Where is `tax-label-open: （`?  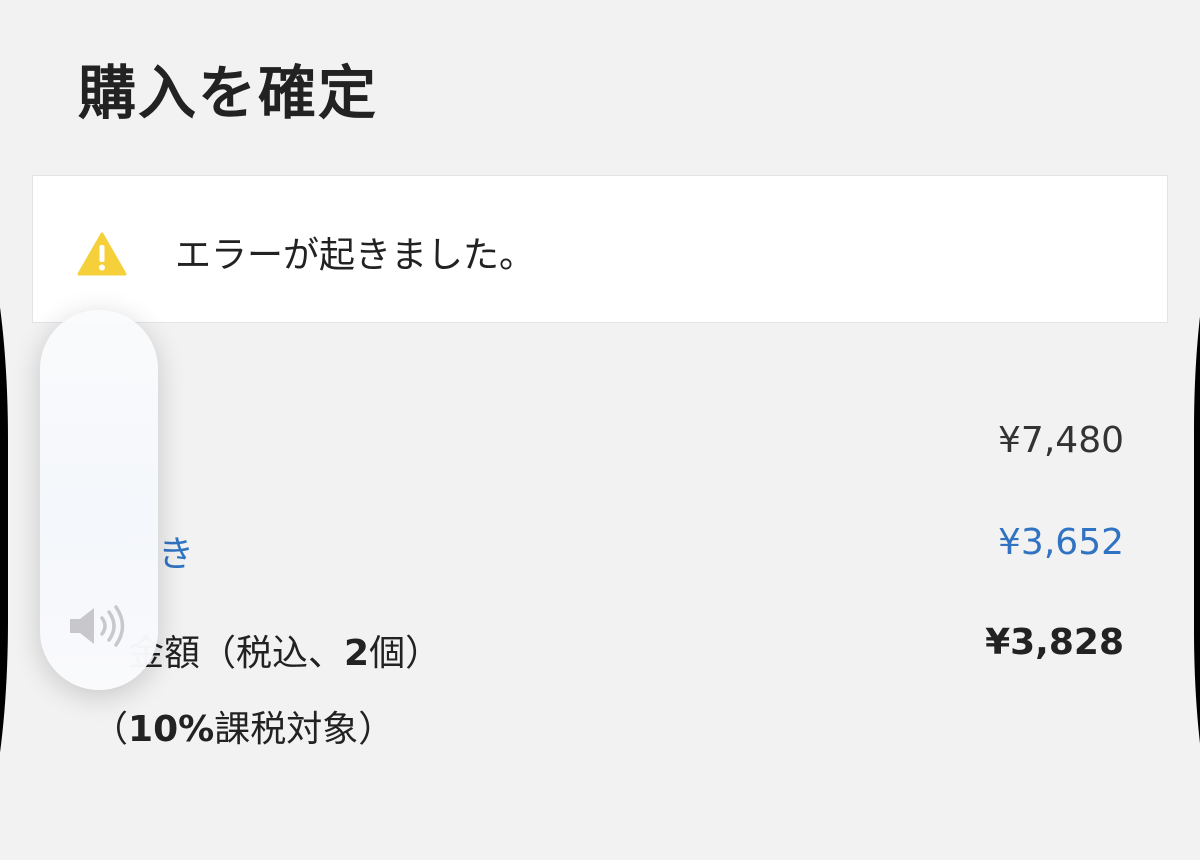 tax-label-open: （ is located at coordinates (110, 729).